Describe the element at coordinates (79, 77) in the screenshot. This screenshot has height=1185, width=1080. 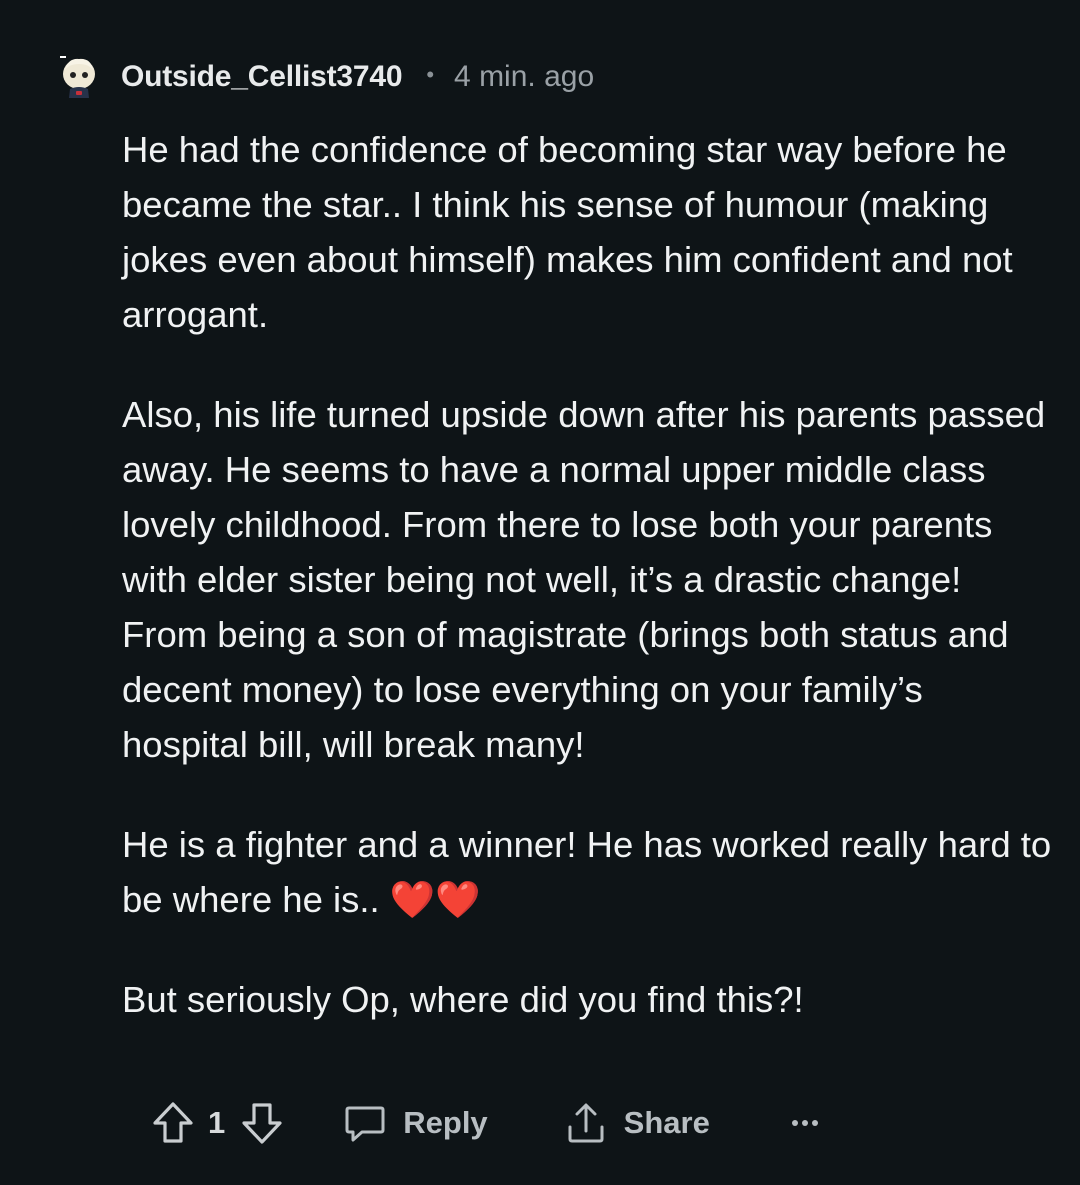
I see `snoo-avatar-icon` at that location.